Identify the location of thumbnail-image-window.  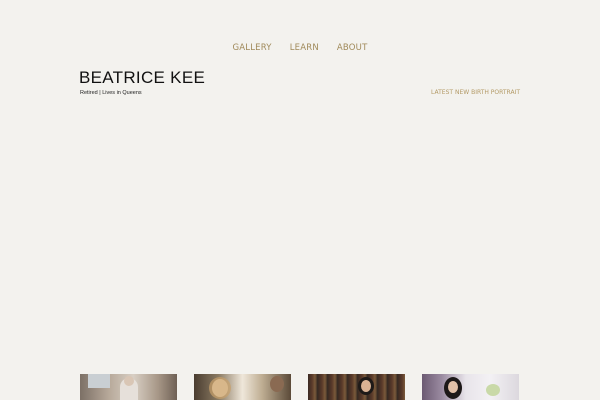
(99, 381).